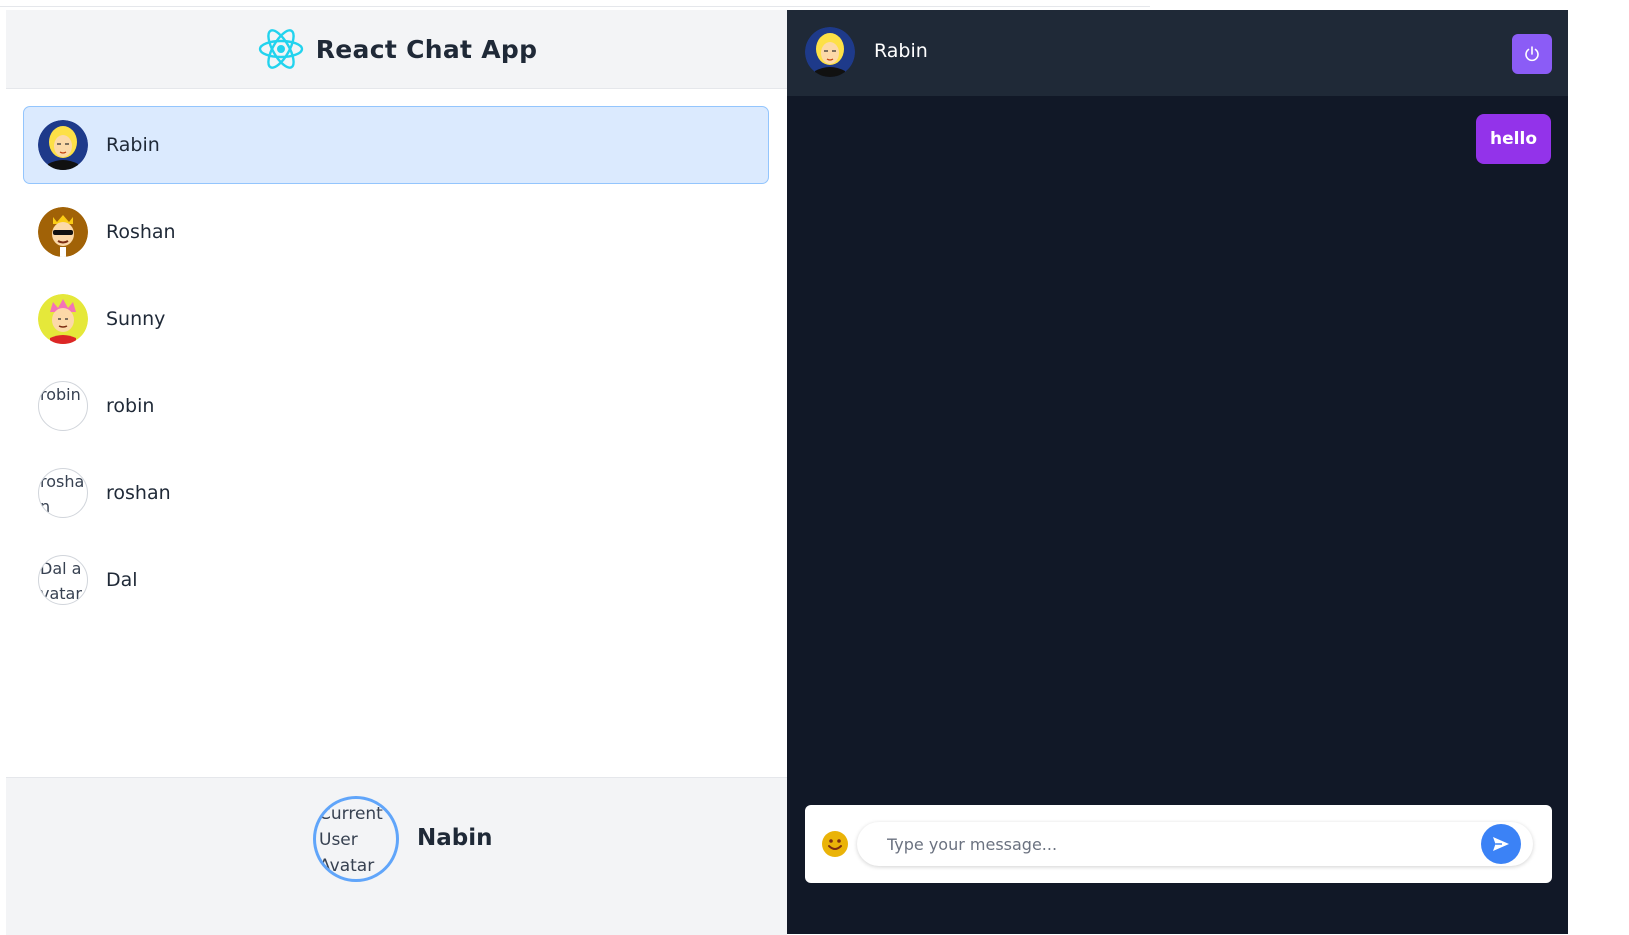  Describe the element at coordinates (136, 319) in the screenshot. I see `contact-name: Sunny` at that location.